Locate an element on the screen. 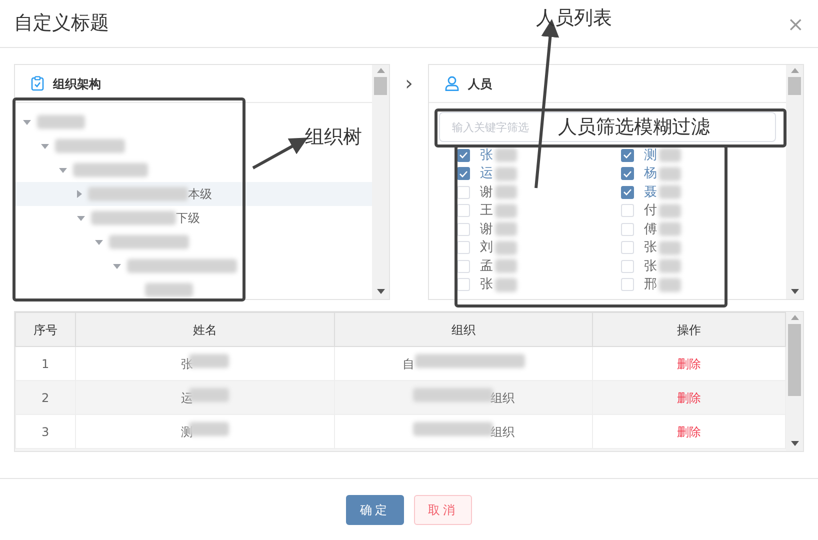 Image resolution: width=818 pixels, height=540 pixels. user-icon is located at coordinates (452, 83).